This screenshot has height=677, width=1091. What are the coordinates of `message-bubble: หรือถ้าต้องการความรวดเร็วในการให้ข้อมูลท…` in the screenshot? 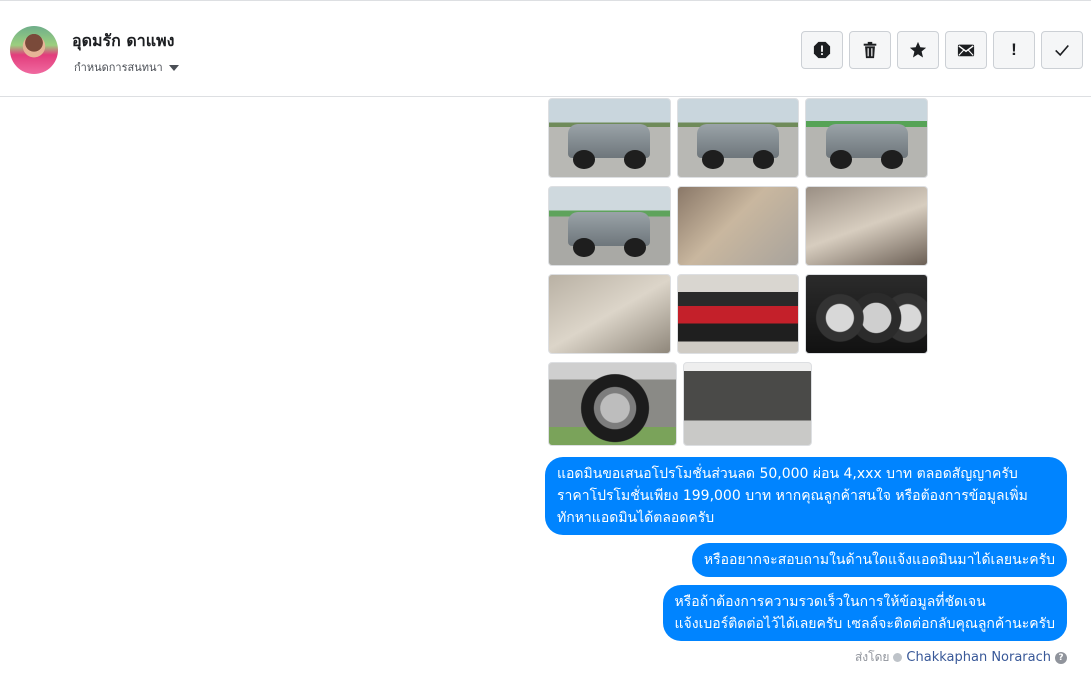 It's located at (864, 613).